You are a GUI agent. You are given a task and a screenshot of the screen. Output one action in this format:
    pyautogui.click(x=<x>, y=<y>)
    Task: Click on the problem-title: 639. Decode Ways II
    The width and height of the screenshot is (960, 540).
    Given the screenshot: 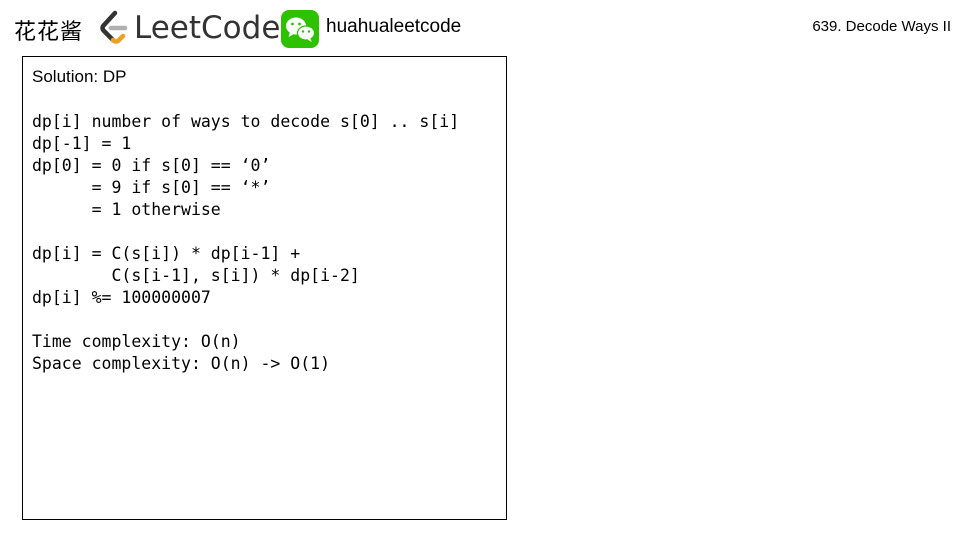 What is the action you would take?
    pyautogui.click(x=881, y=26)
    